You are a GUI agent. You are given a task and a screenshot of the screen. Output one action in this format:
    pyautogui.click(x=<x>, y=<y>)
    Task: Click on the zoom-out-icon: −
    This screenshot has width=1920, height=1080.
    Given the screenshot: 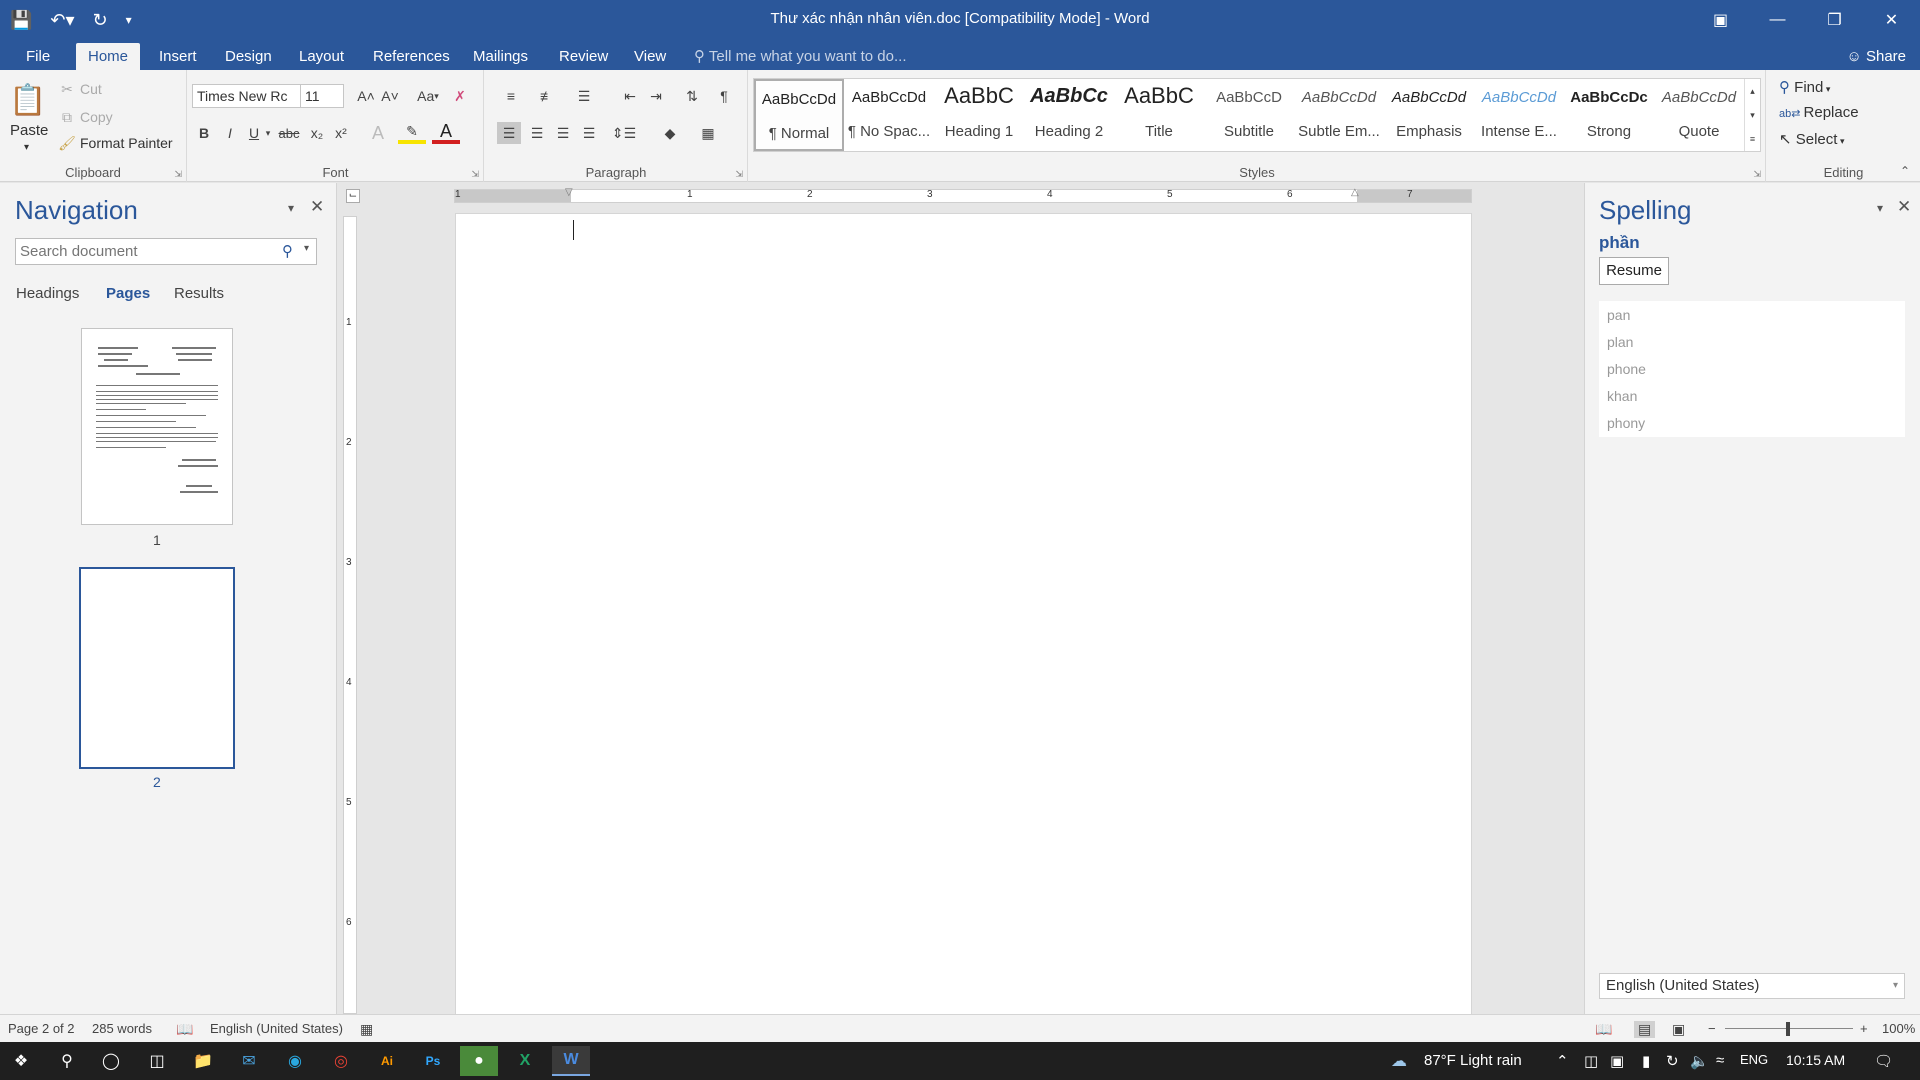 What is the action you would take?
    pyautogui.click(x=1712, y=1028)
    